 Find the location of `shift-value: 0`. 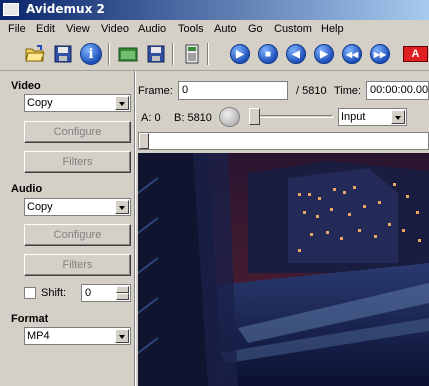

shift-value: 0 is located at coordinates (88, 293).